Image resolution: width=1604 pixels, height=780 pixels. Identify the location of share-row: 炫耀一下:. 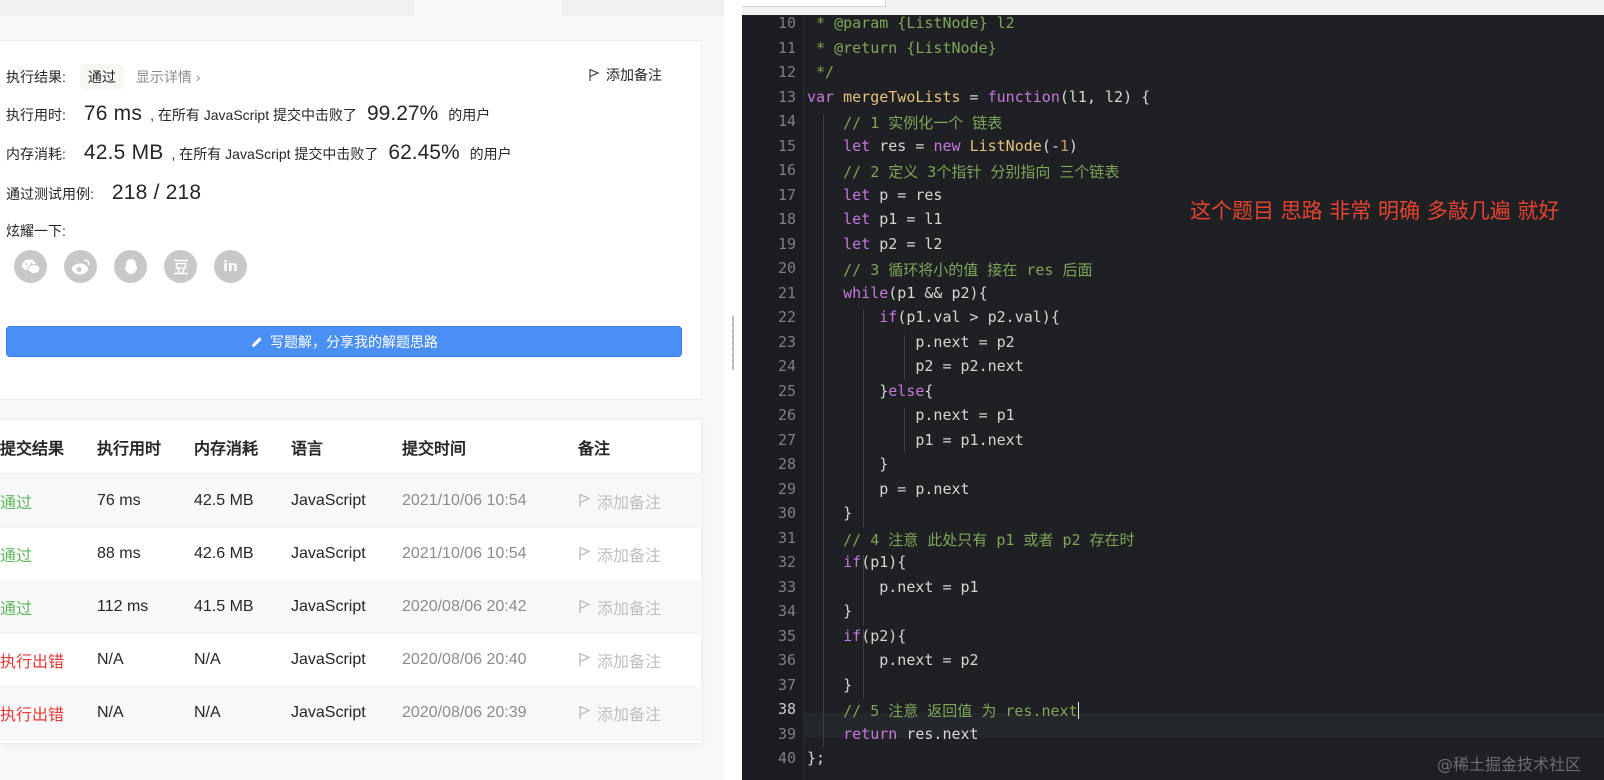
(36, 231).